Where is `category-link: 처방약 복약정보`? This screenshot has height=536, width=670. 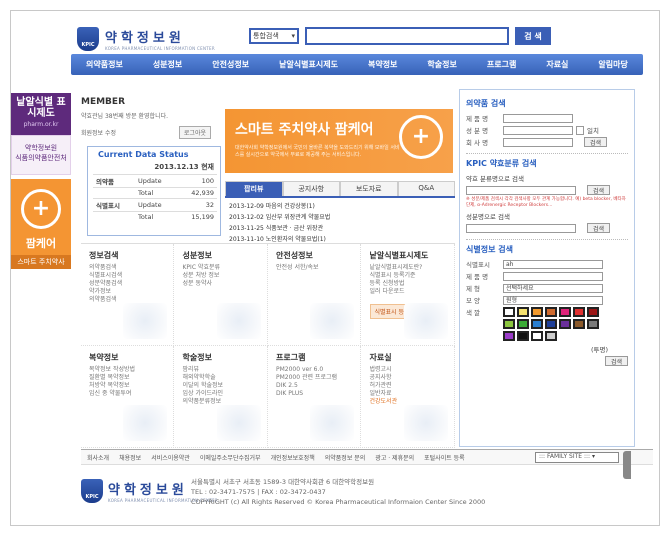
category-link: 처방약 복약정보 is located at coordinates (127, 386).